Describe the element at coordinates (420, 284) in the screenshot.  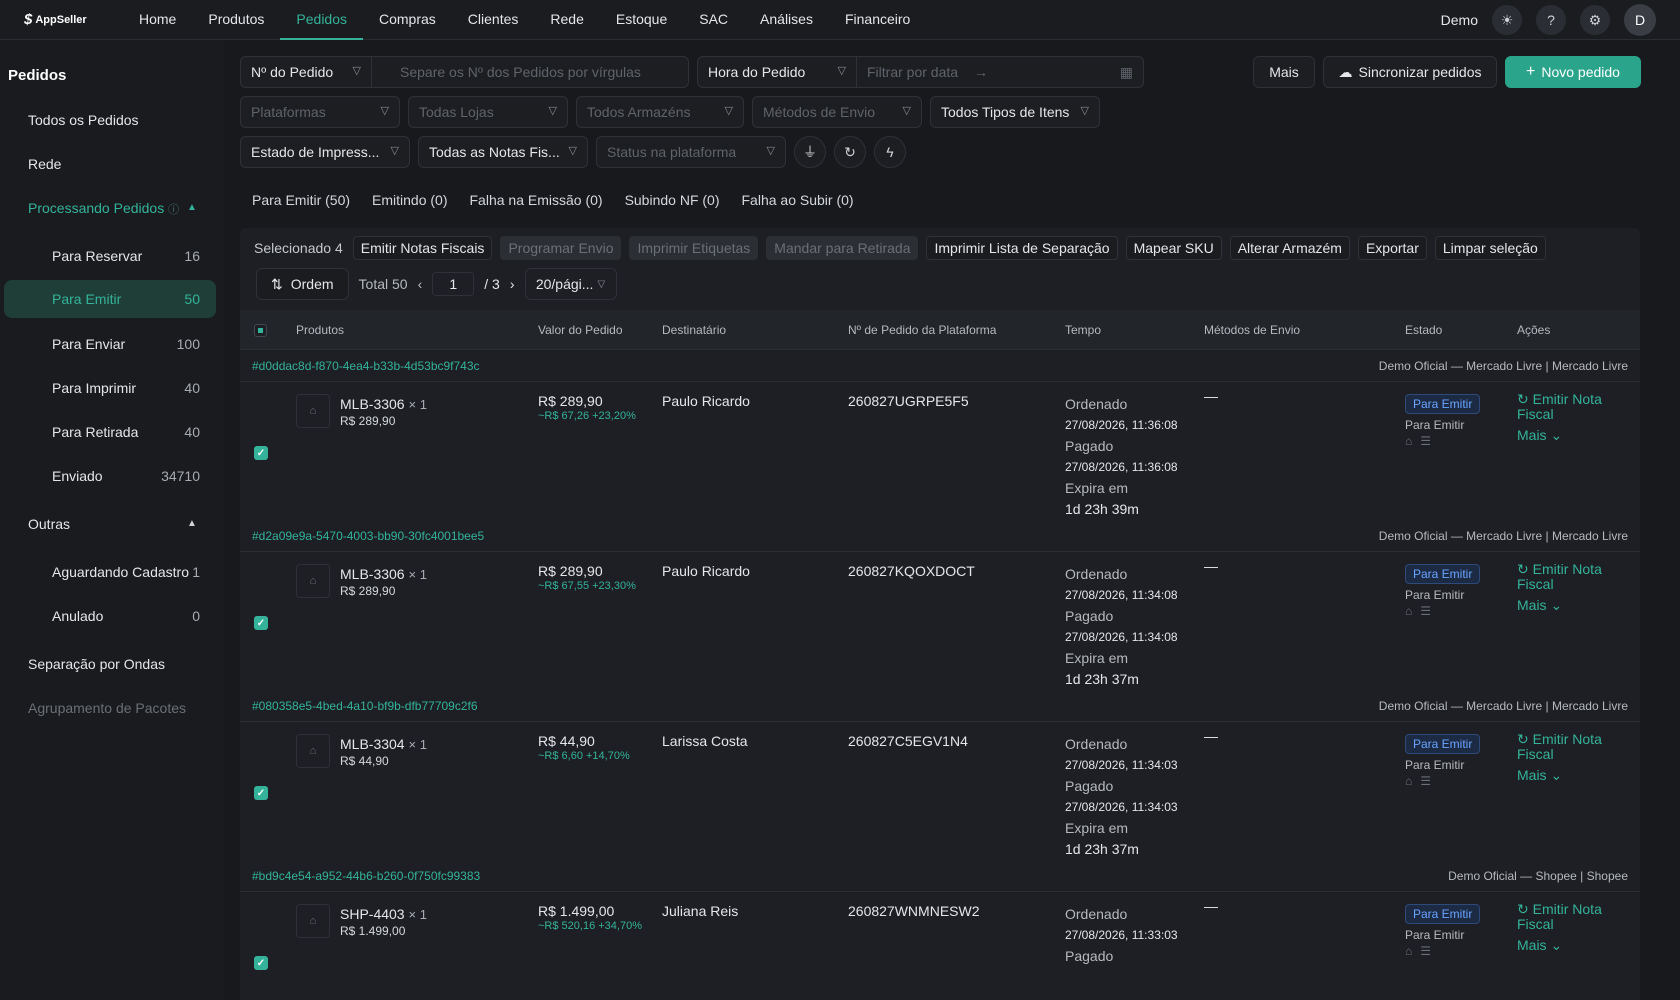
I see `prev-page-icon: ‹` at that location.